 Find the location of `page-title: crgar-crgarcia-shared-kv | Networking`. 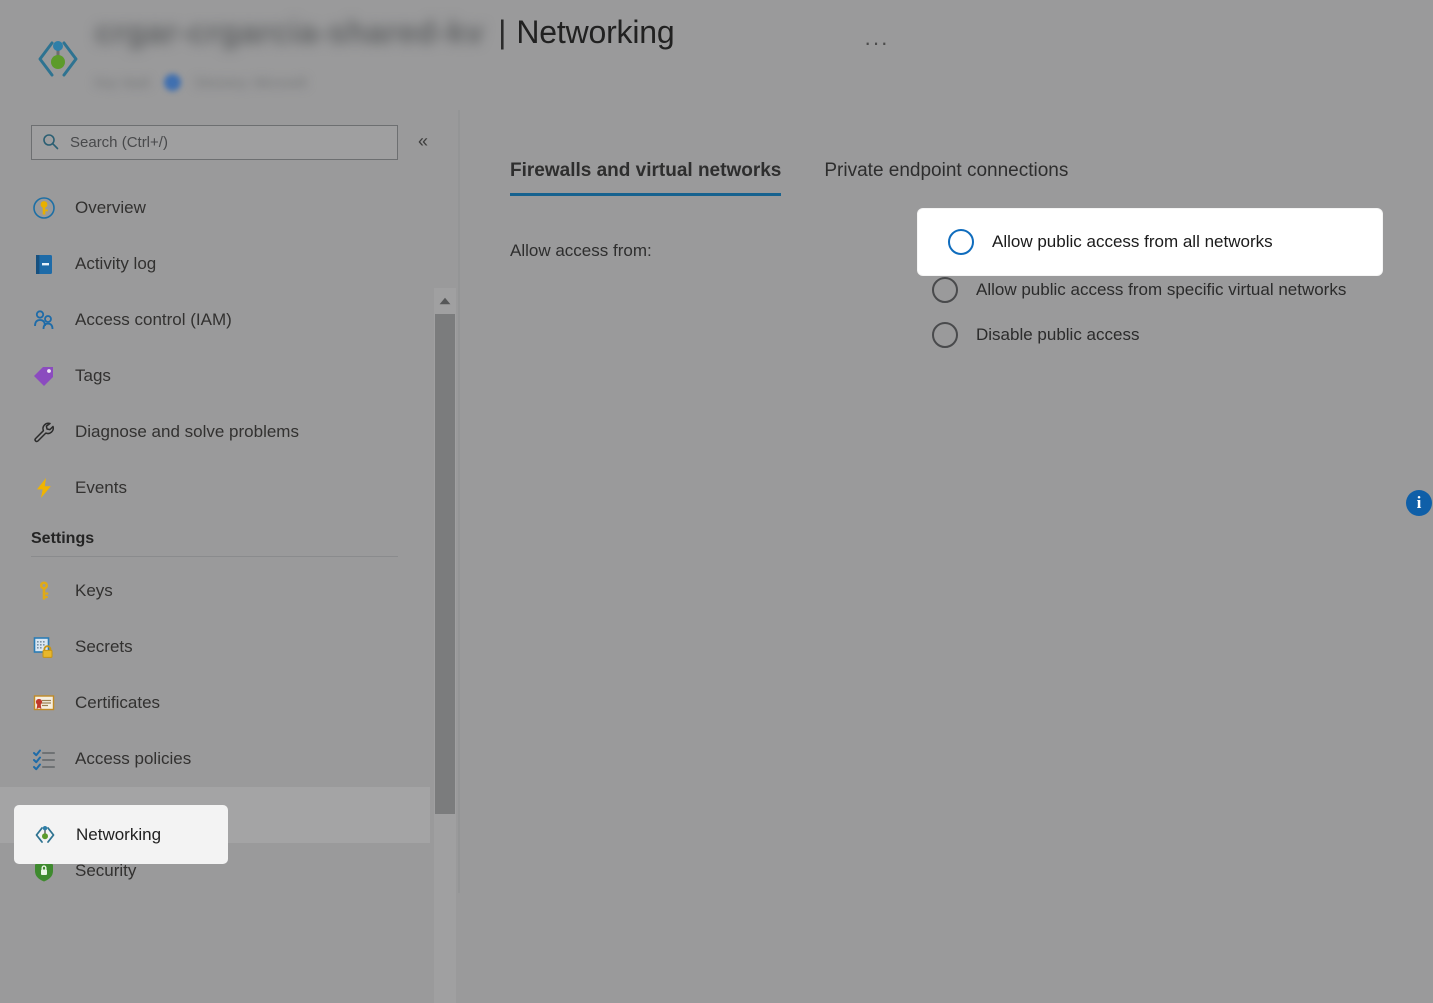

page-title: crgar-crgarcia-shared-kv | Networking is located at coordinates (385, 41).